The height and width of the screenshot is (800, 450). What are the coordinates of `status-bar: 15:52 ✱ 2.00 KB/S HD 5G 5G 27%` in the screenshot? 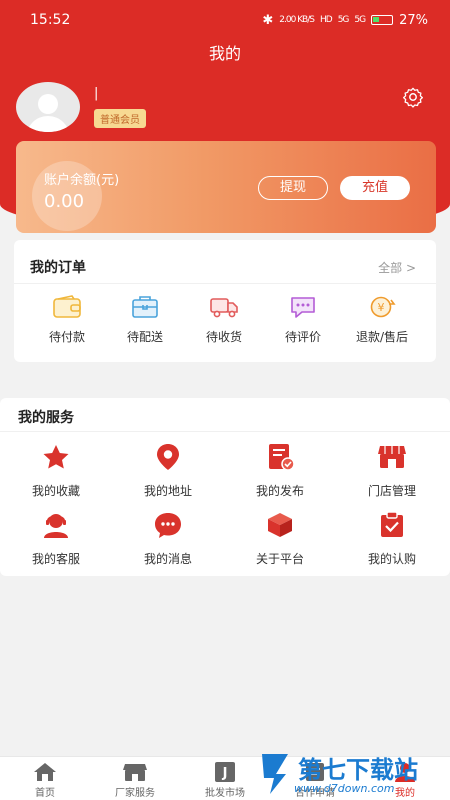 It's located at (229, 20).